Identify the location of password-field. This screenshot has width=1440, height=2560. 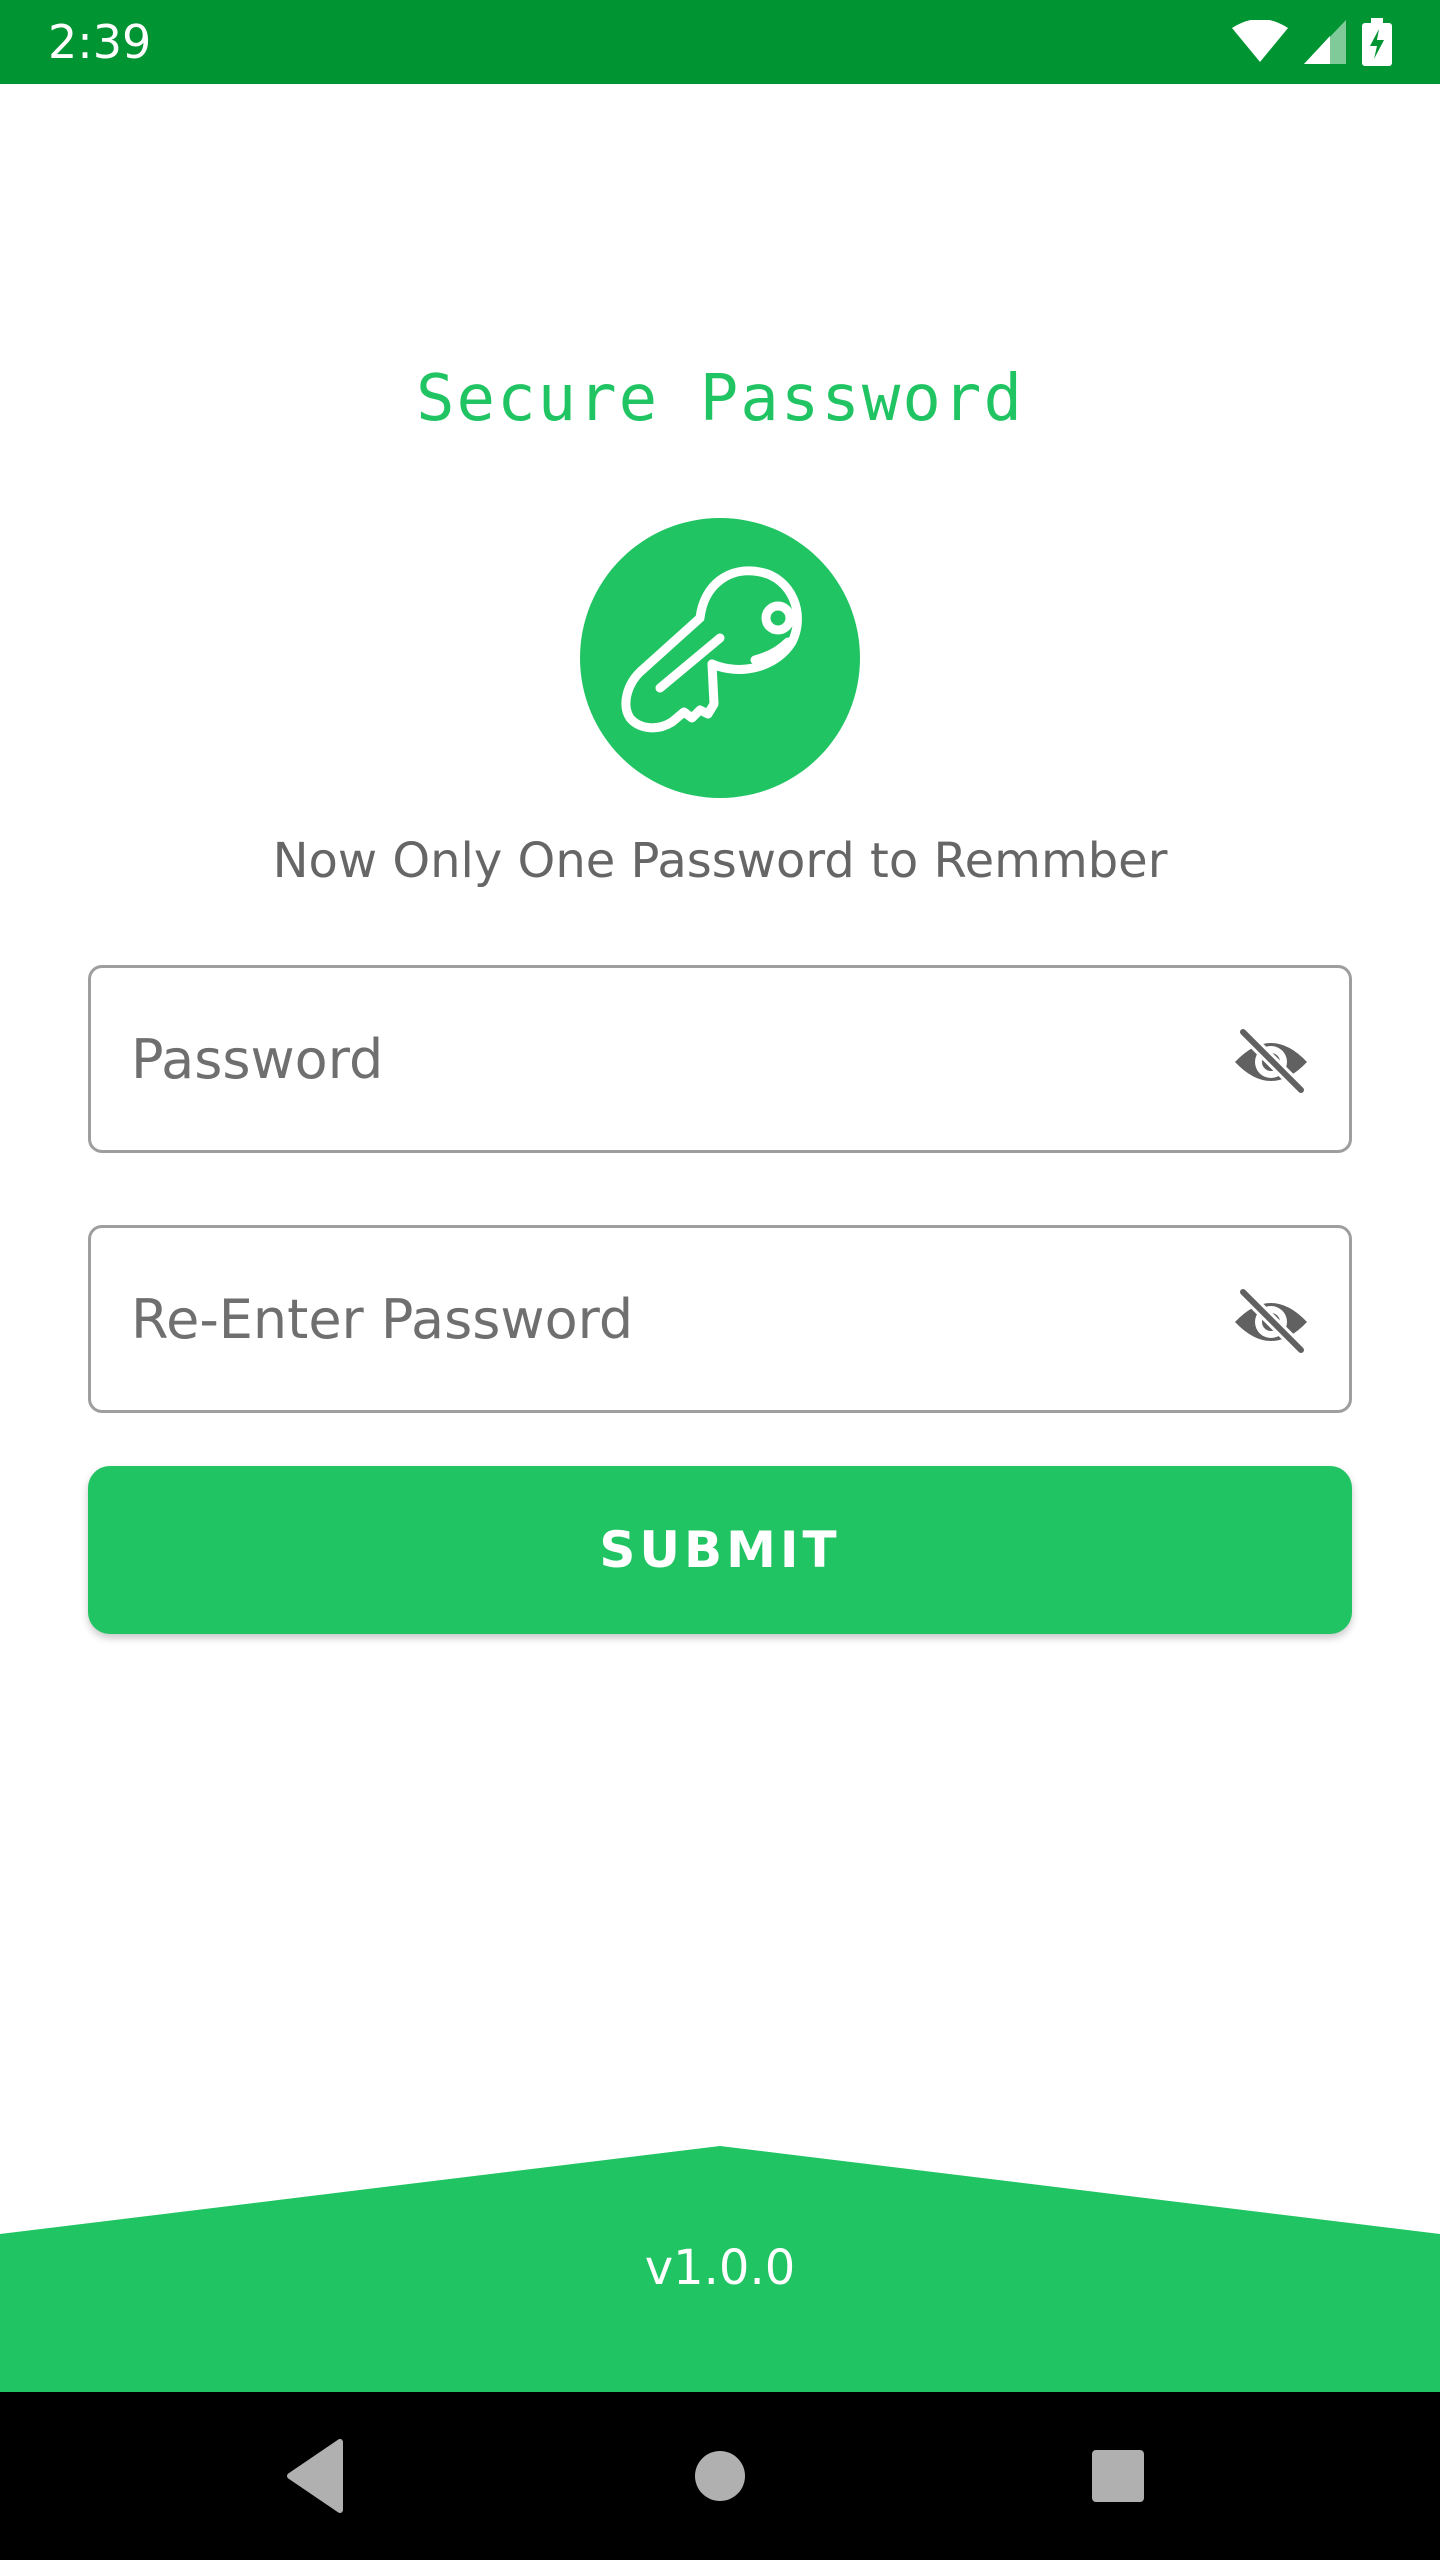
(720, 1059).